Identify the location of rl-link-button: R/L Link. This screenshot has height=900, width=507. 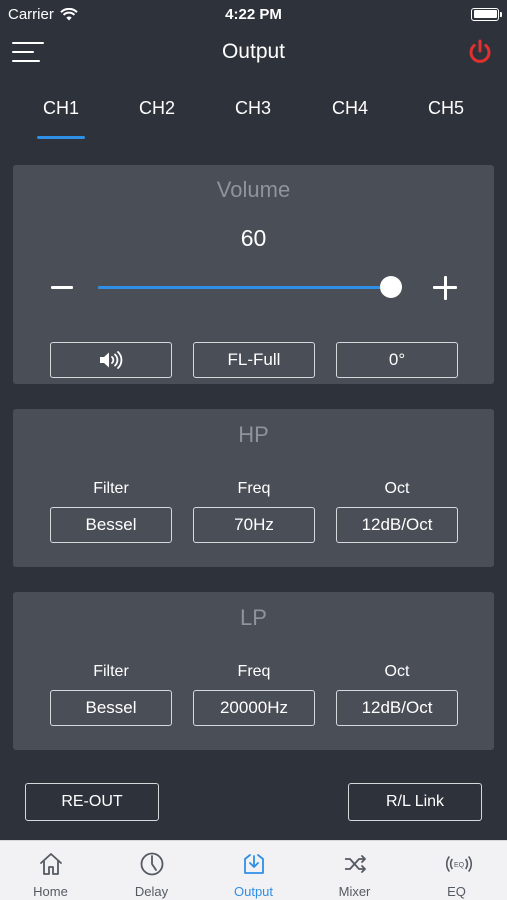
(415, 802).